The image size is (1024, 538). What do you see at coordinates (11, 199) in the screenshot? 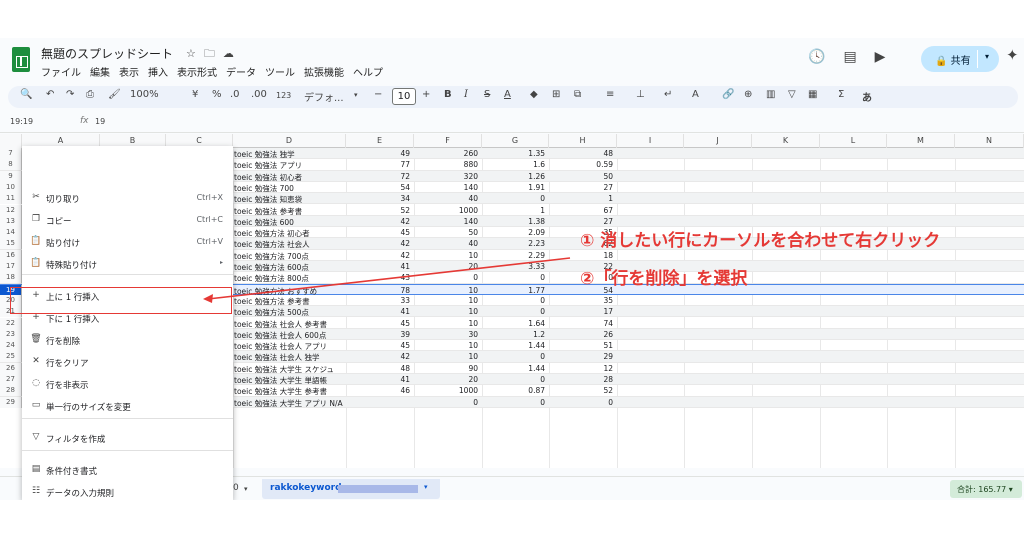
I see `row-number: 11` at bounding box center [11, 199].